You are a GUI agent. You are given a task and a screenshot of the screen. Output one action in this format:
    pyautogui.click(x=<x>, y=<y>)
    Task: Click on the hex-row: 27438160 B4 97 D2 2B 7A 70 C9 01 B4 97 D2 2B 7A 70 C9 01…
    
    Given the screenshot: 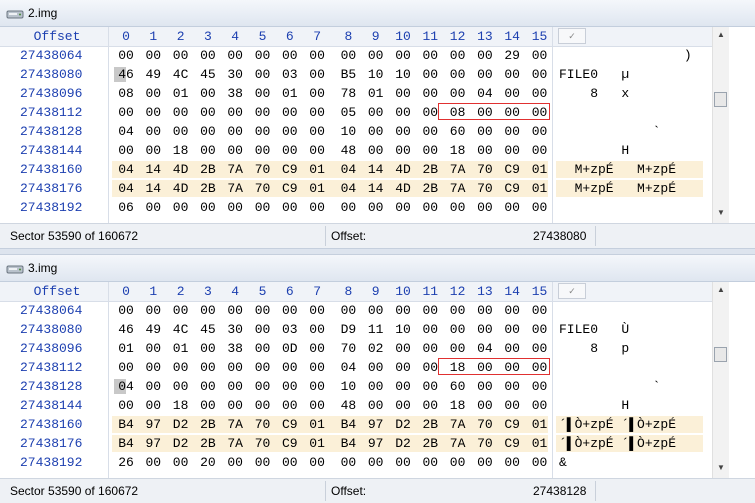 What is the action you would take?
    pyautogui.click(x=356, y=424)
    